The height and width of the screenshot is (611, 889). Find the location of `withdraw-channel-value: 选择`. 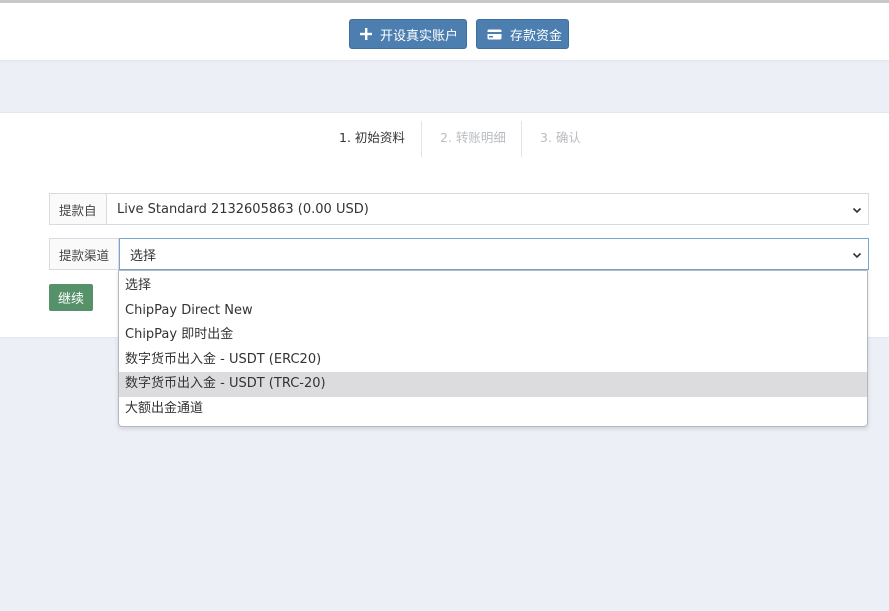

withdraw-channel-value: 选择 is located at coordinates (143, 256).